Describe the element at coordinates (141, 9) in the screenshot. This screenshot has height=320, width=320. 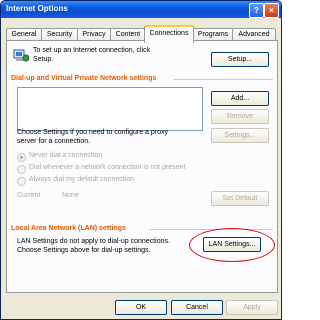
I see `title-bar: Internet Options ? ×` at that location.